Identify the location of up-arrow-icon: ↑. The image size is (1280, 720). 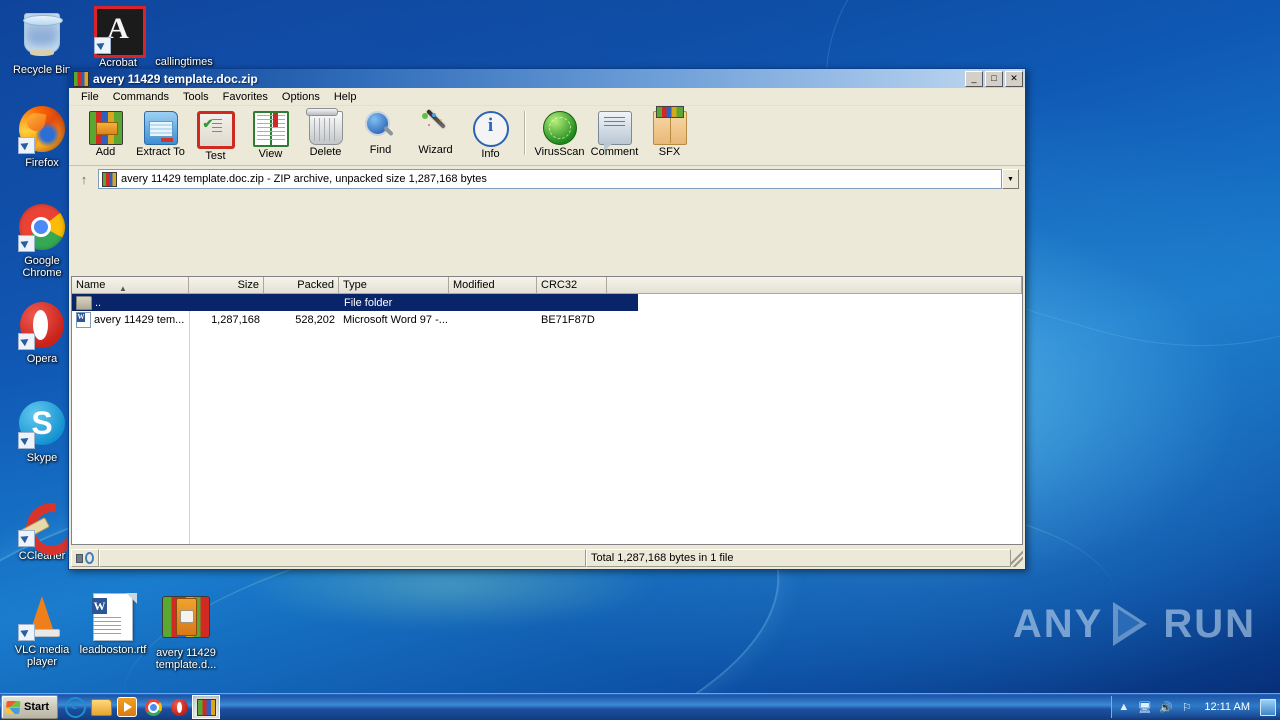
(84, 179).